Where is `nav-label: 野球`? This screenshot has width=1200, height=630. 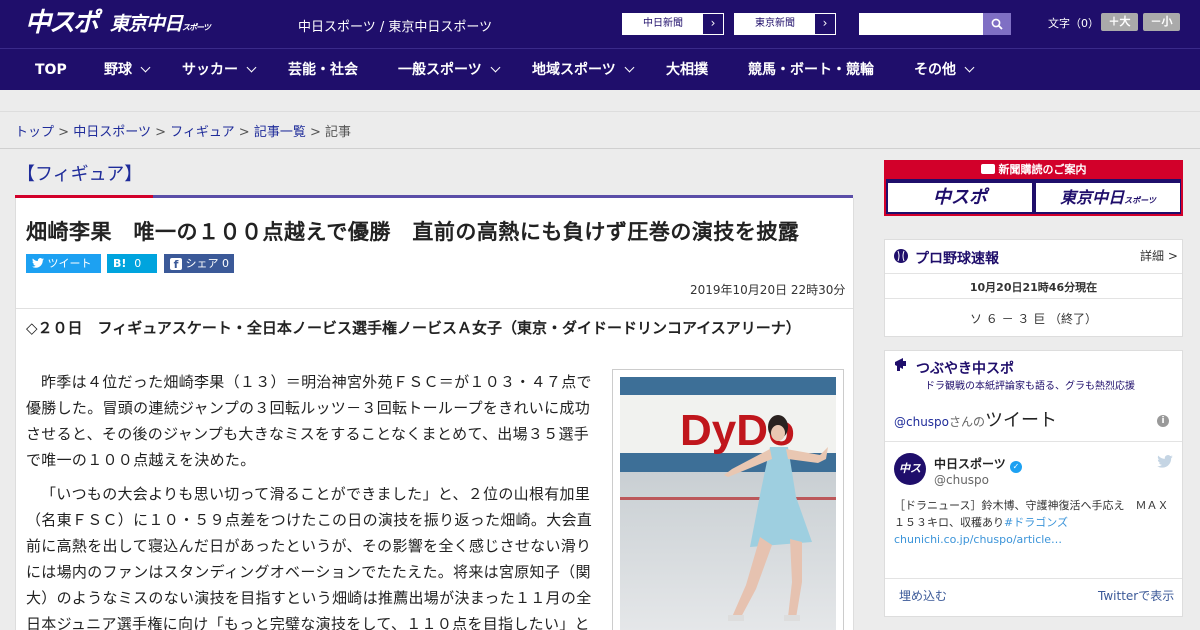 nav-label: 野球 is located at coordinates (118, 70).